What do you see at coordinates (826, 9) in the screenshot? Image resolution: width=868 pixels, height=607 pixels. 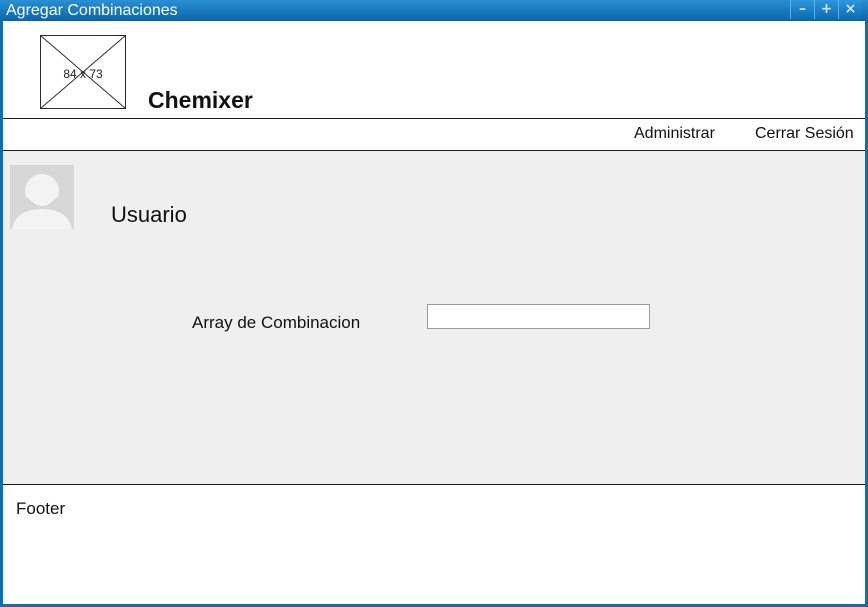 I see `maximize-button: +` at bounding box center [826, 9].